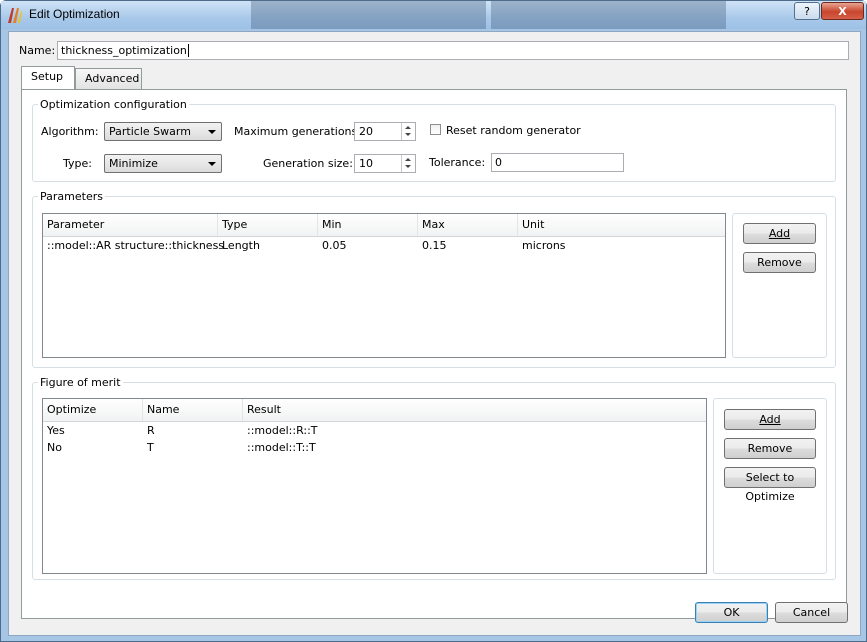  What do you see at coordinates (113, 104) in the screenshot?
I see `optimization-config-title: Optimization configuration` at bounding box center [113, 104].